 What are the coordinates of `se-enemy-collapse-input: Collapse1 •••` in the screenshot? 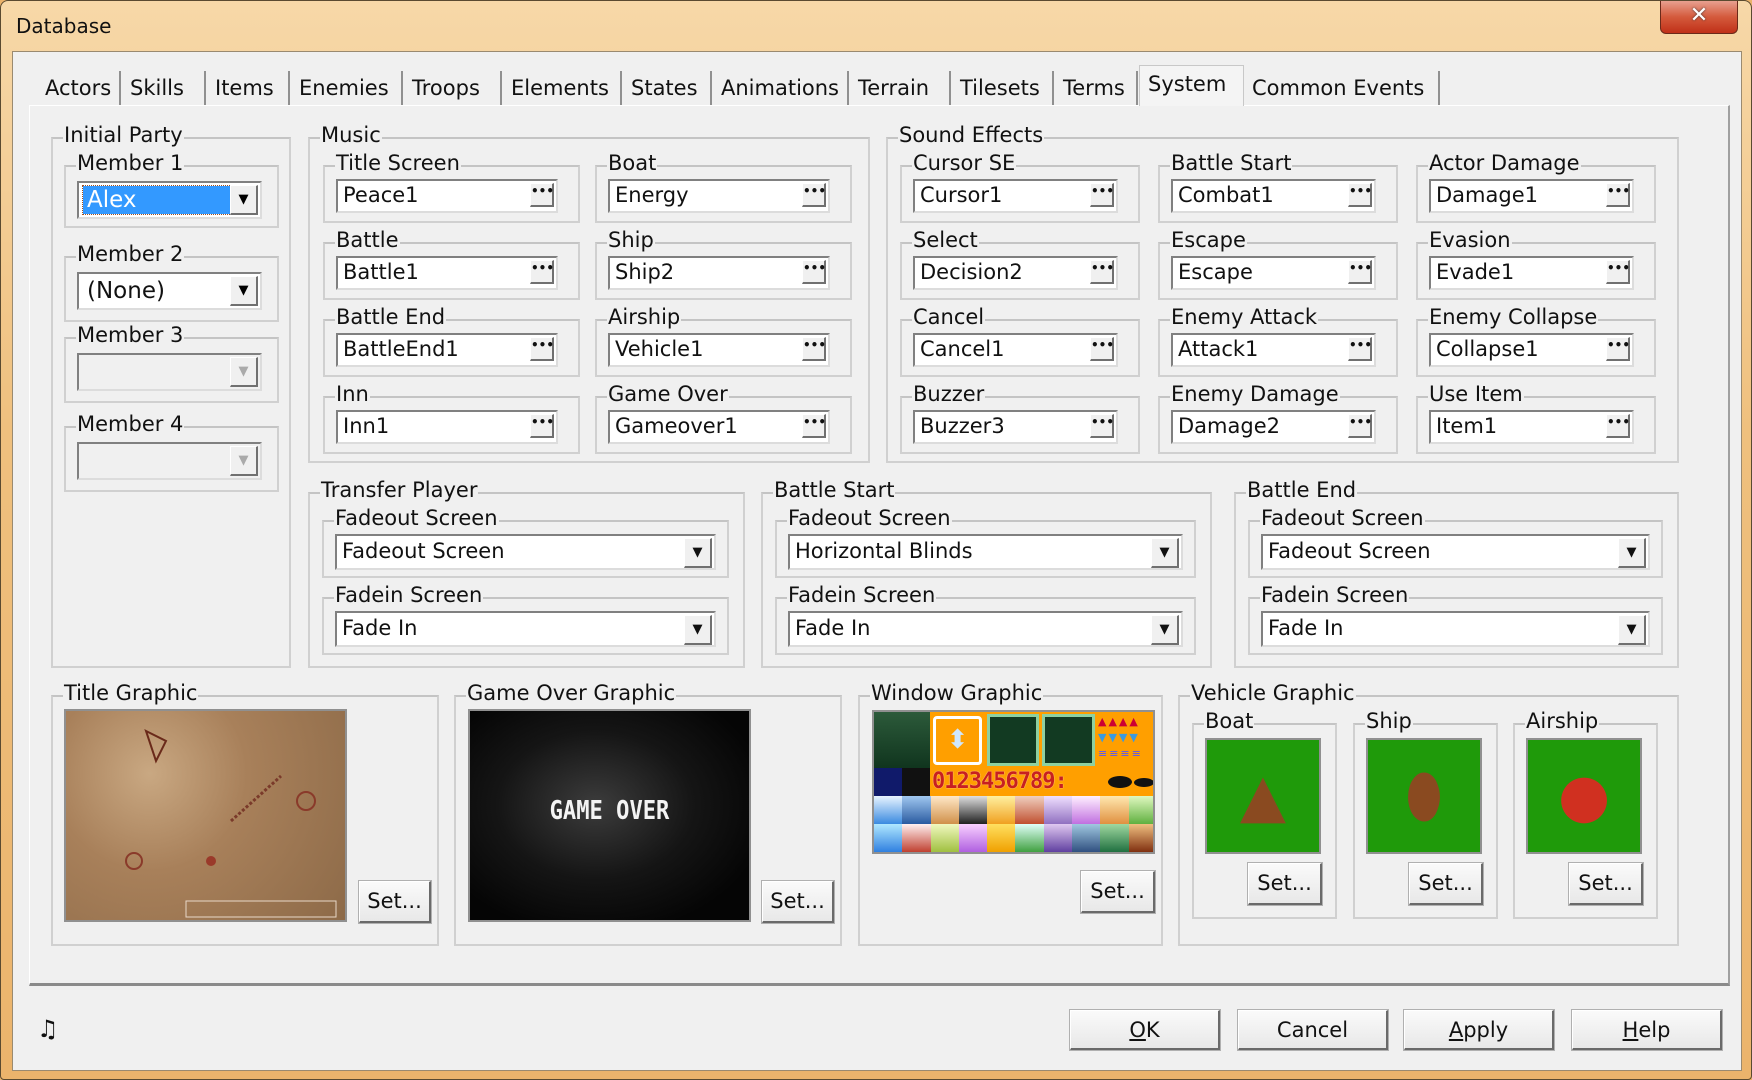 It's located at (1531, 350).